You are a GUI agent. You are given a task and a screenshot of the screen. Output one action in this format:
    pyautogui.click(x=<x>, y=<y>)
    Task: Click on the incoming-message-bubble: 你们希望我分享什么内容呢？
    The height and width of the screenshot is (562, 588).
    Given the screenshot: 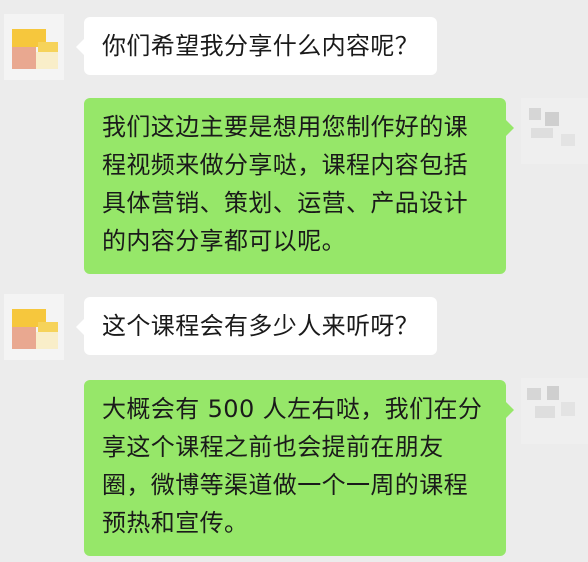 What is the action you would take?
    pyautogui.click(x=257, y=46)
    